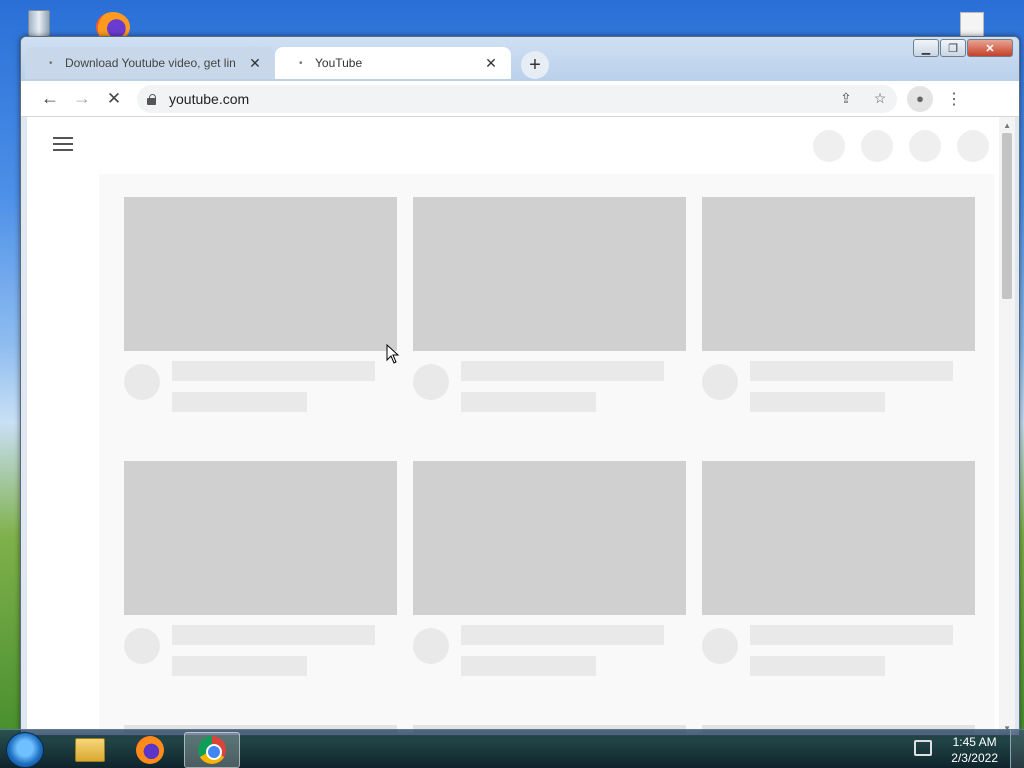  I want to click on show-desktop-button, so click(1017, 749).